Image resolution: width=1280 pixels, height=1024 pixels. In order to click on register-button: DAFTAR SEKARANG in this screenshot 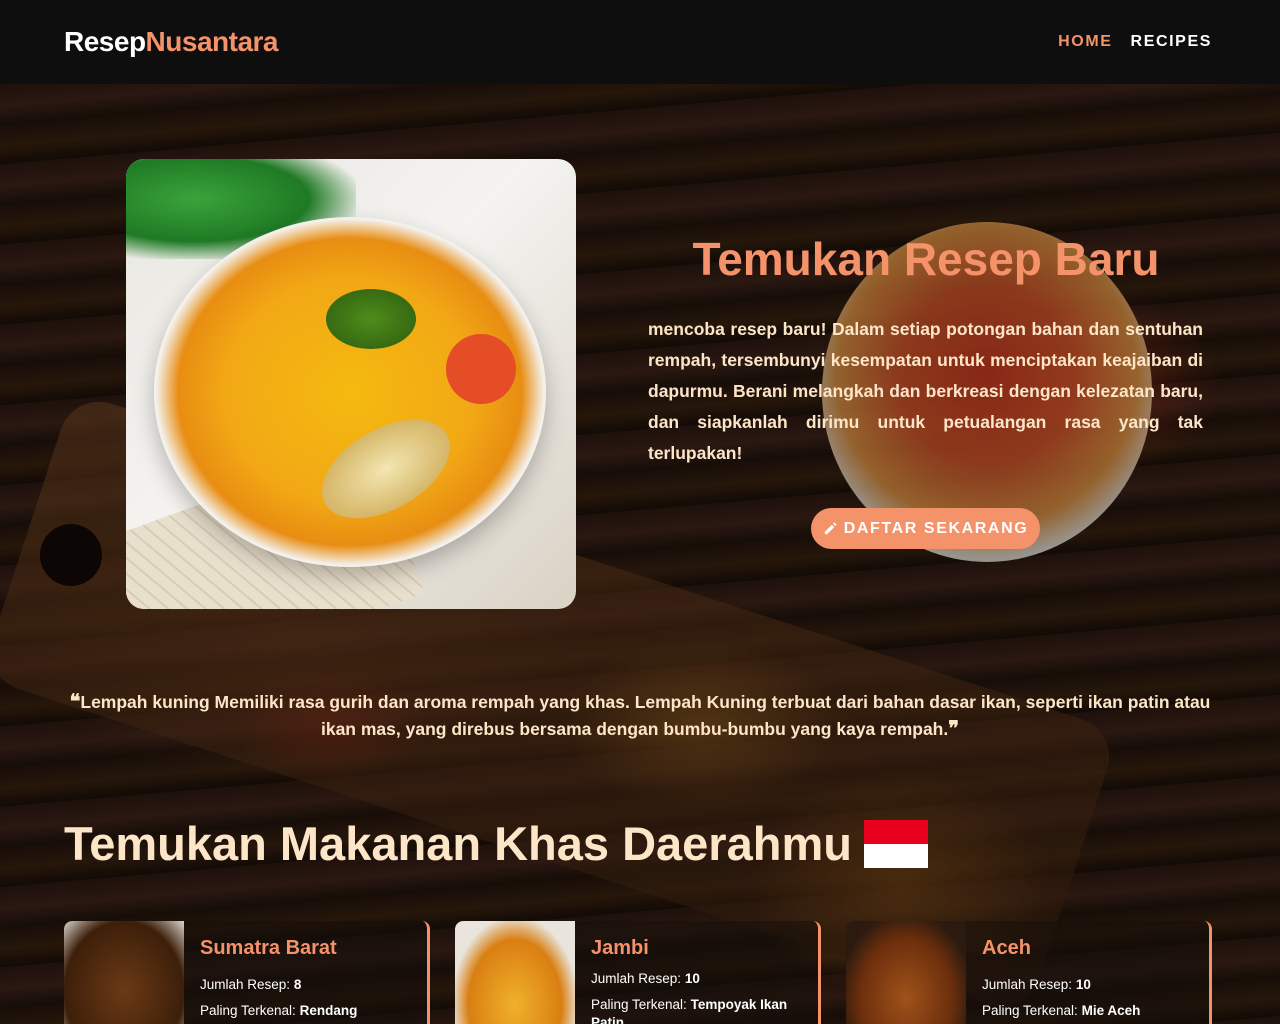, I will do `click(925, 528)`.